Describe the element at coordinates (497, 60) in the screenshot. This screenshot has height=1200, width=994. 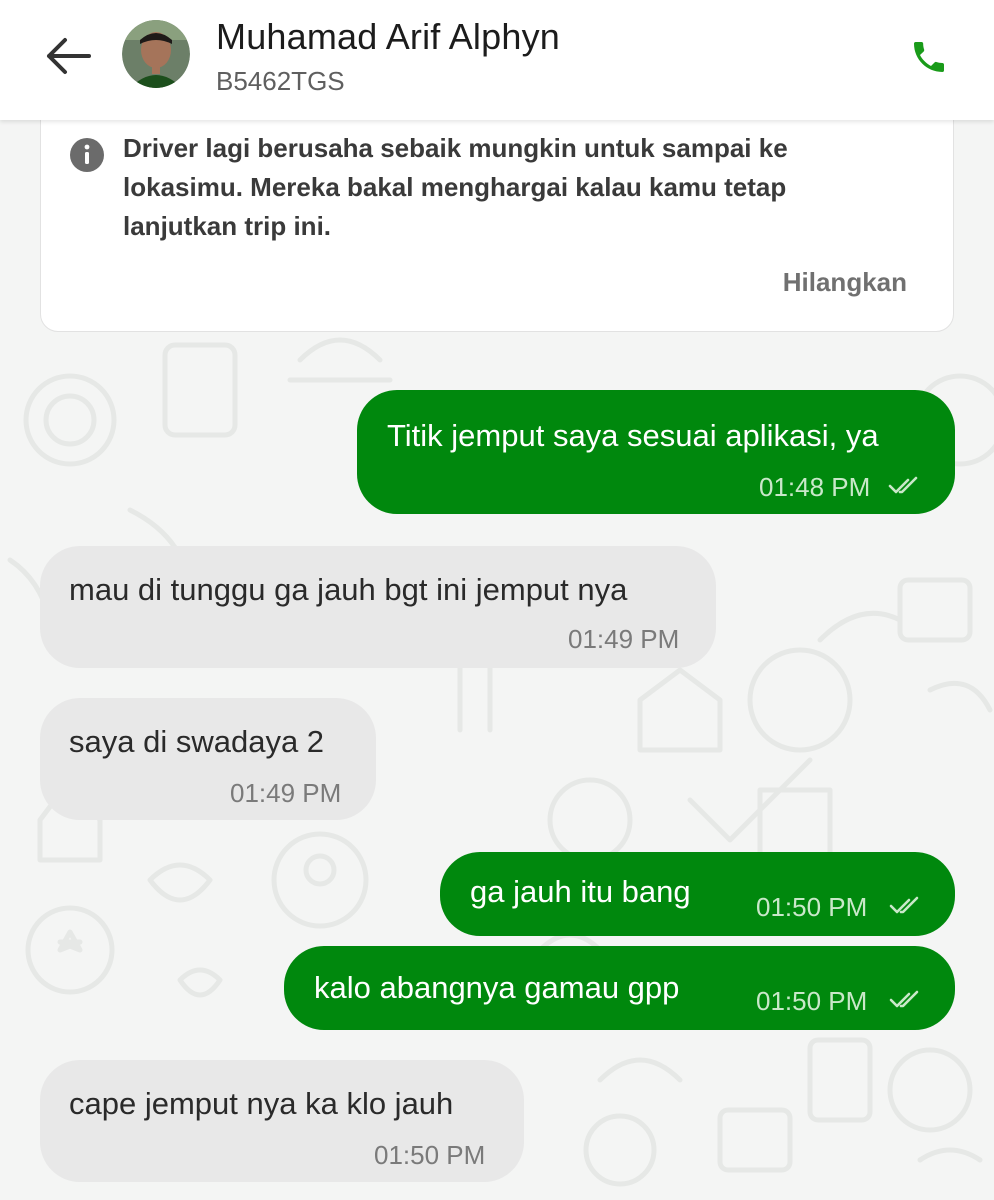
I see `chat-header: Muhamad Arif Alphyn B5462TGS` at that location.